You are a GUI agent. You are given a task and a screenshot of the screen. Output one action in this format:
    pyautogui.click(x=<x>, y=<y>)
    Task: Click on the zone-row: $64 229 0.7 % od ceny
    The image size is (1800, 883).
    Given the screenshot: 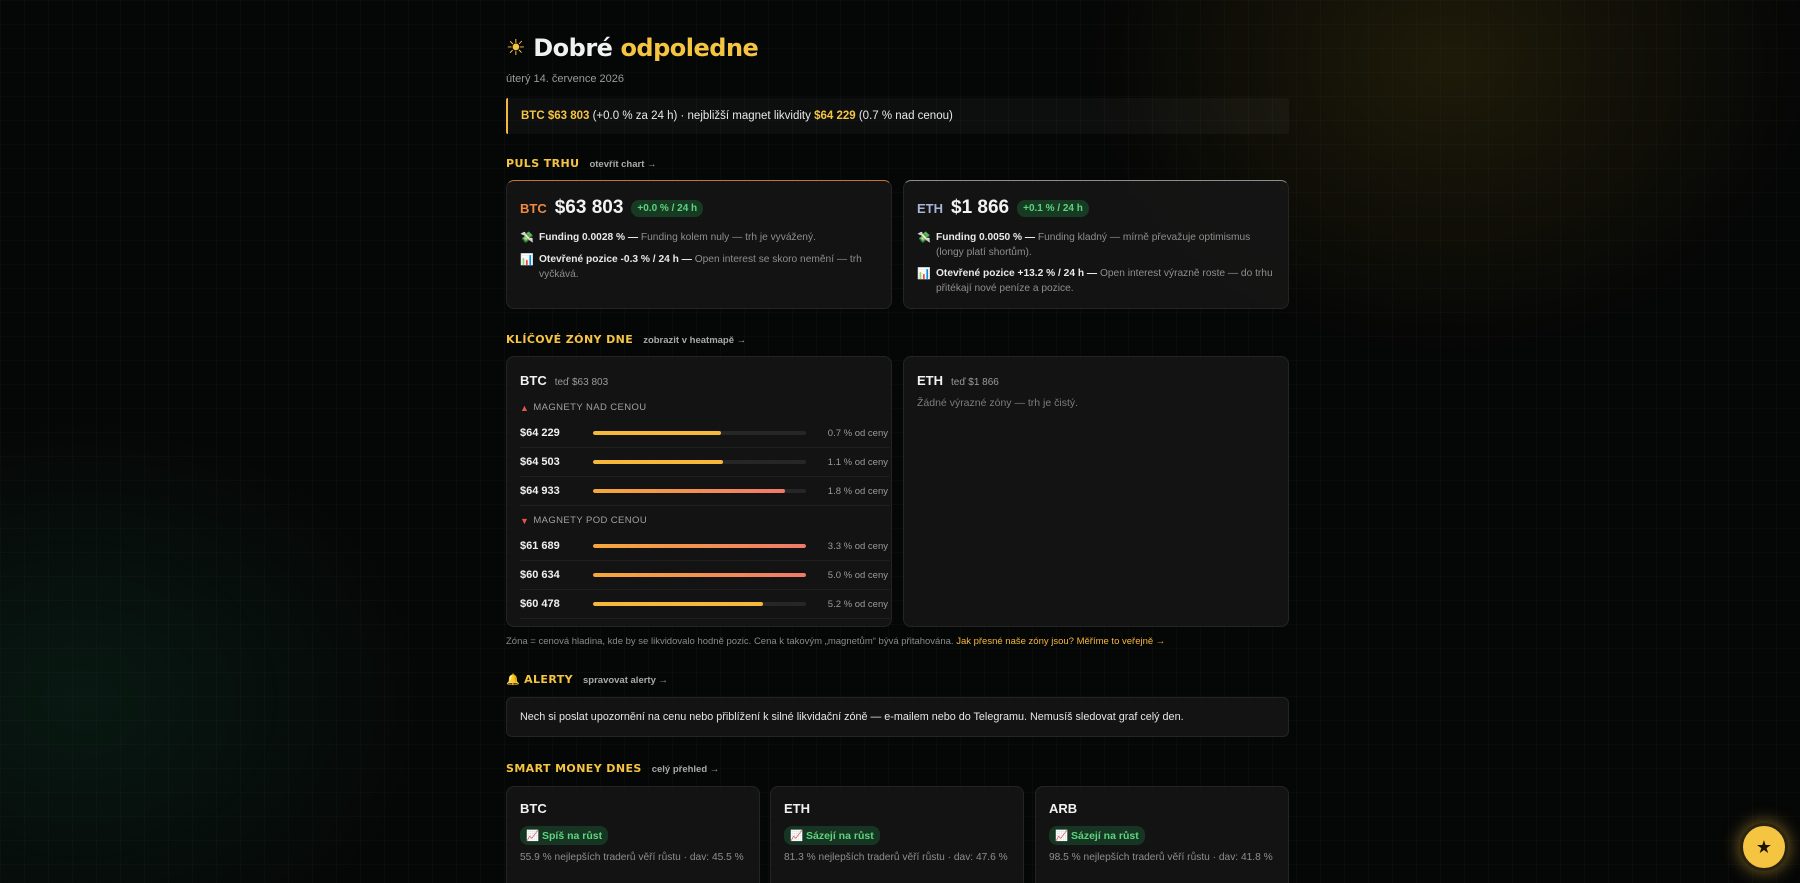 What is the action you would take?
    pyautogui.click(x=705, y=433)
    